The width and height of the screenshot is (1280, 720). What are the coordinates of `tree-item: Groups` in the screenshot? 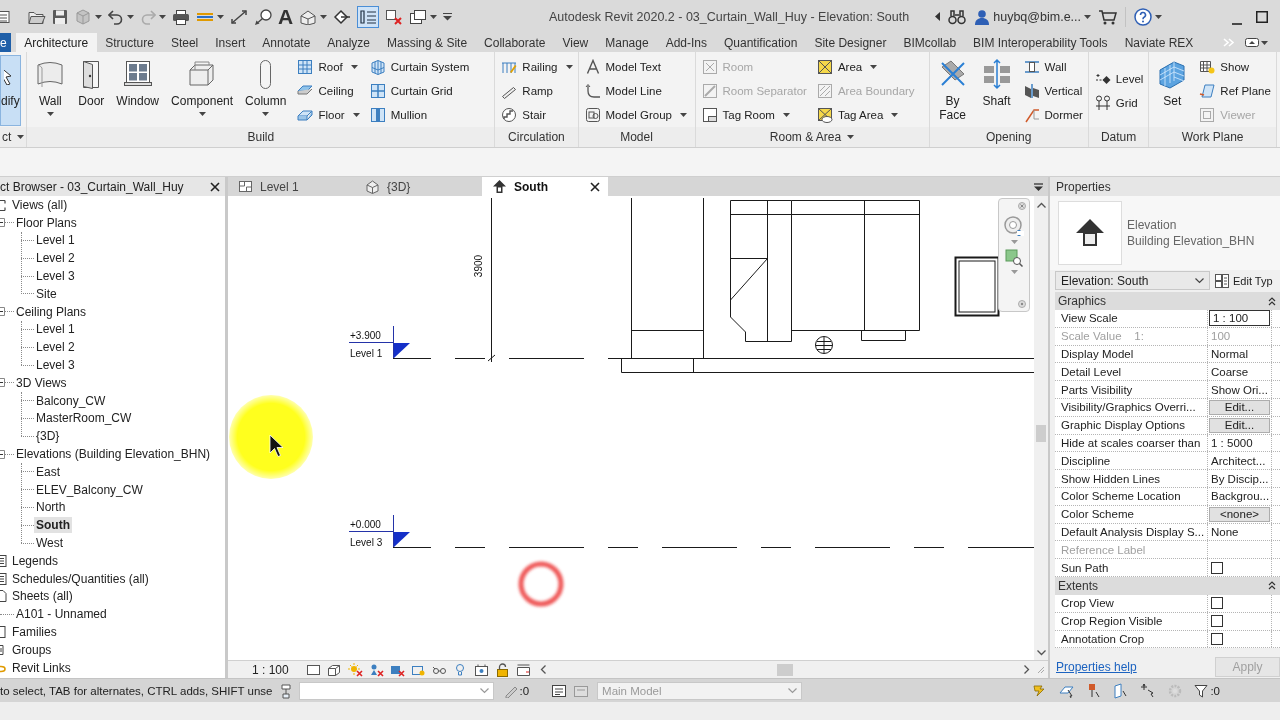 It's located at (32, 649).